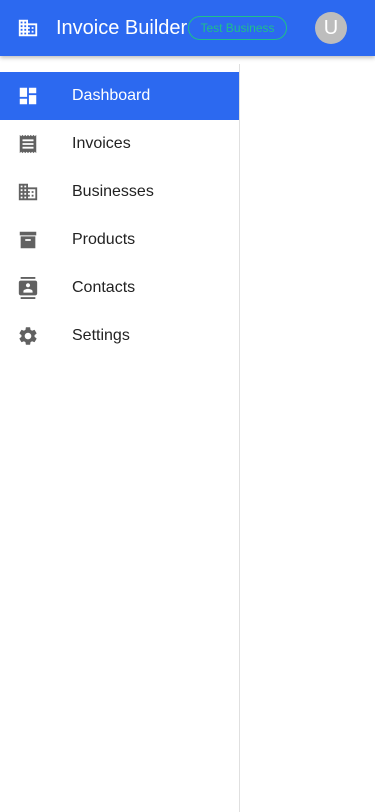 This screenshot has height=812, width=375. I want to click on sidebar-item-dashboard: Dashboard, so click(119, 96).